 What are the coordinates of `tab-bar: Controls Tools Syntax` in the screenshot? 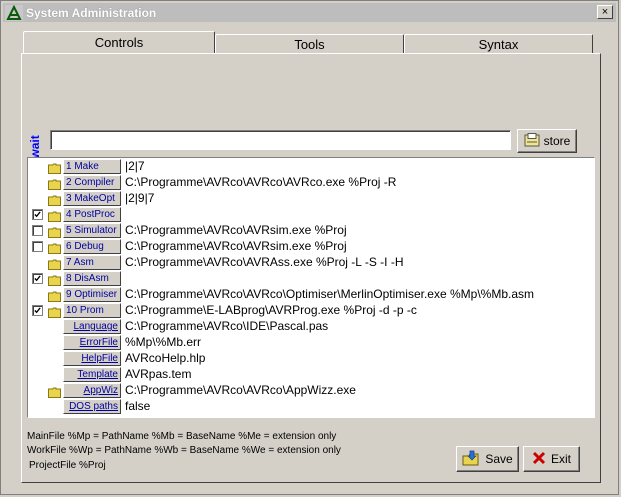 It's located at (310, 42).